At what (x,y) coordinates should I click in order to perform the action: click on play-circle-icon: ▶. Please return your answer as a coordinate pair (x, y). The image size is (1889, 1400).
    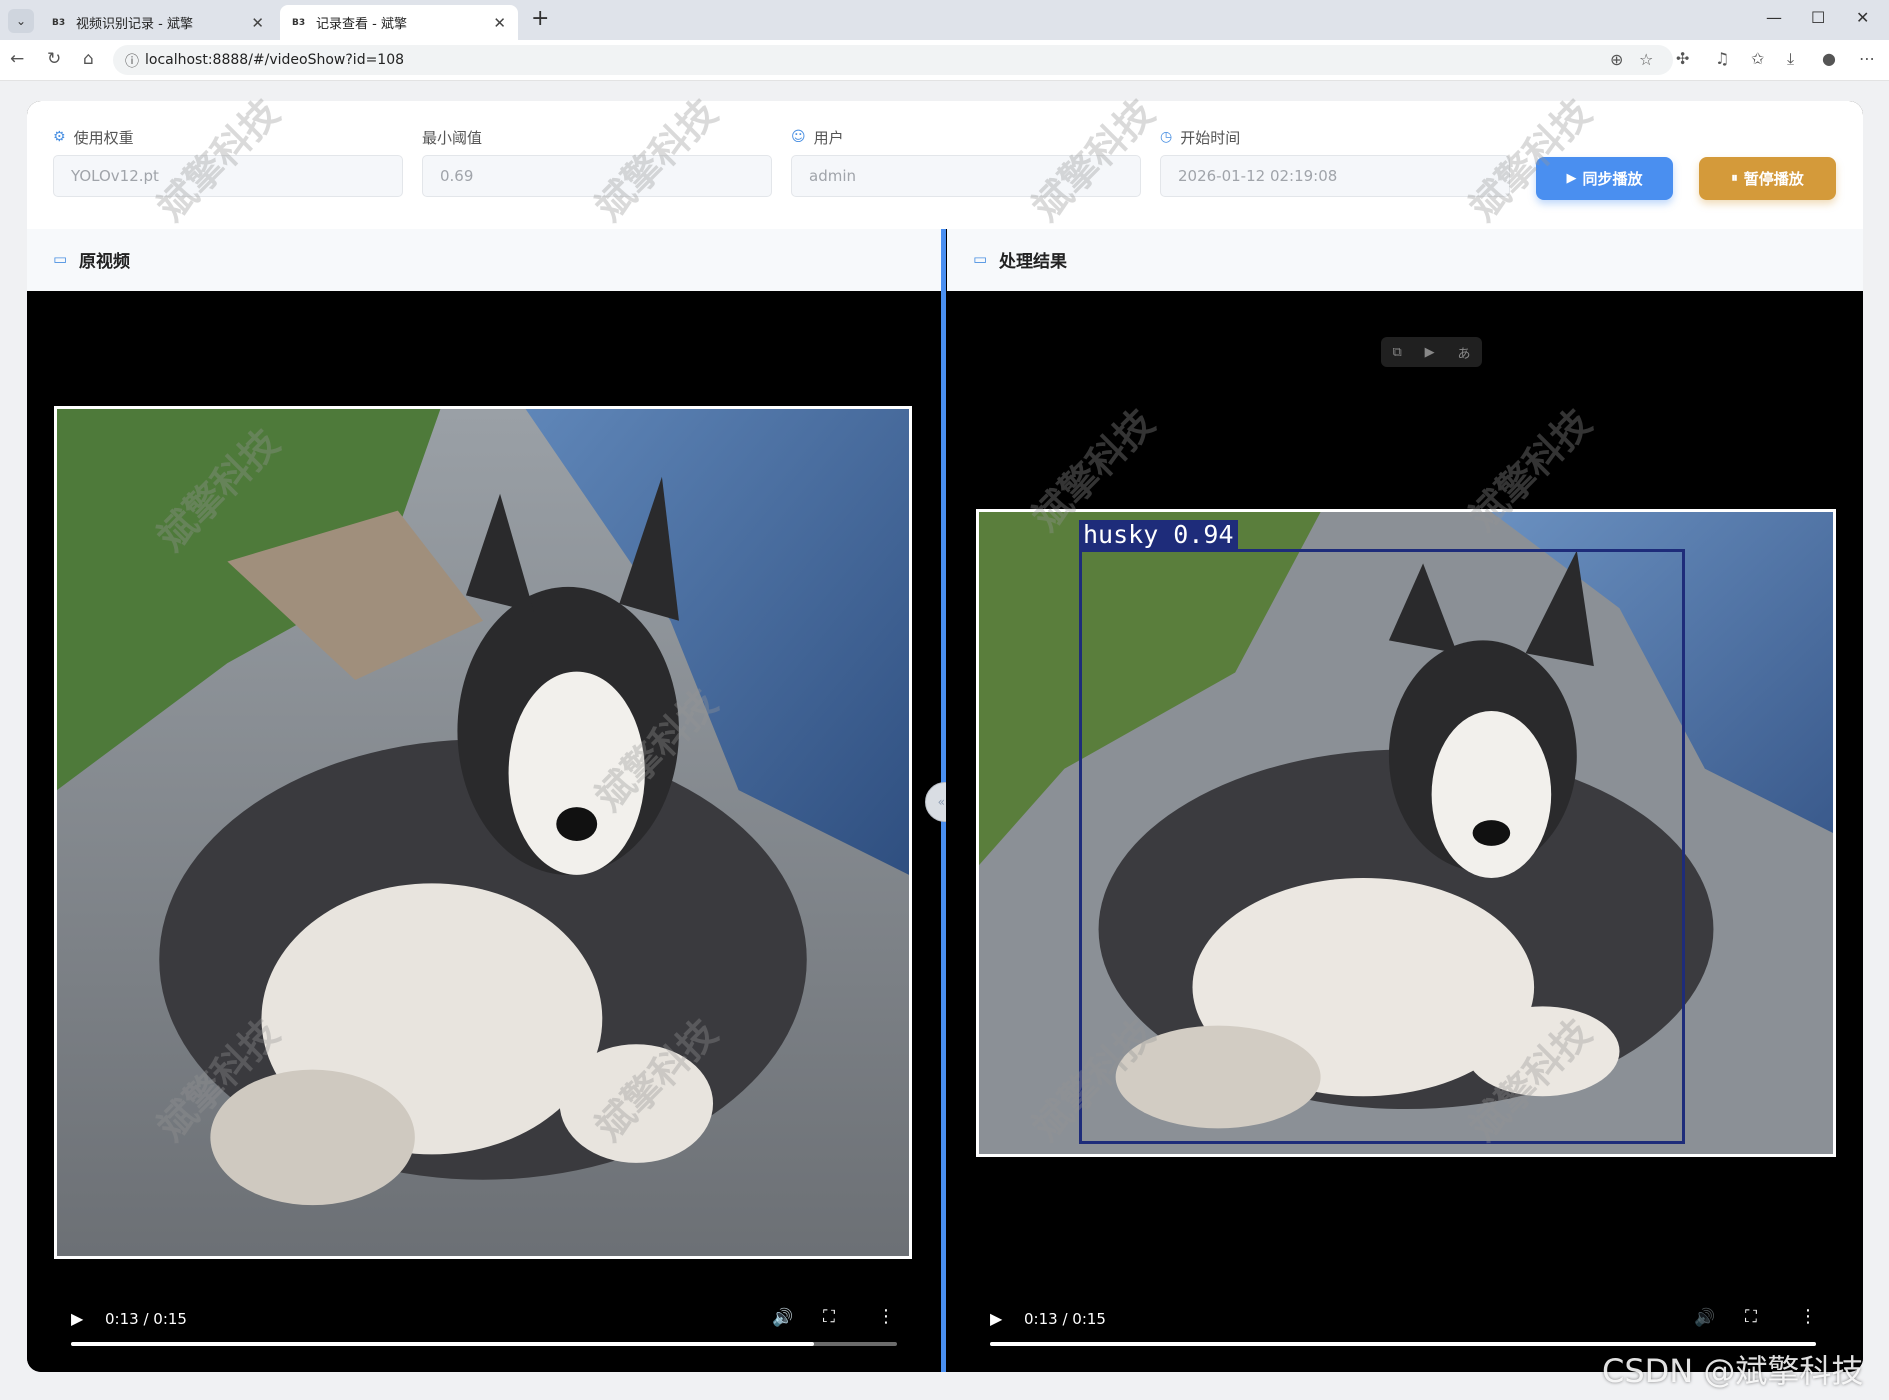
    Looking at the image, I should click on (1571, 178).